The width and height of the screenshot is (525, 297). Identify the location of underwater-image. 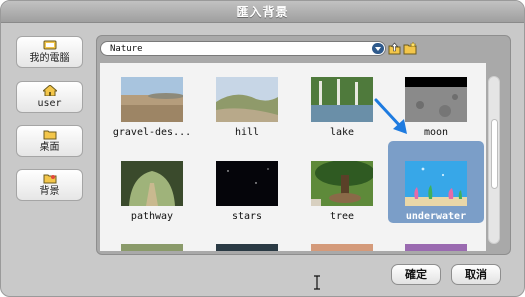
(436, 183).